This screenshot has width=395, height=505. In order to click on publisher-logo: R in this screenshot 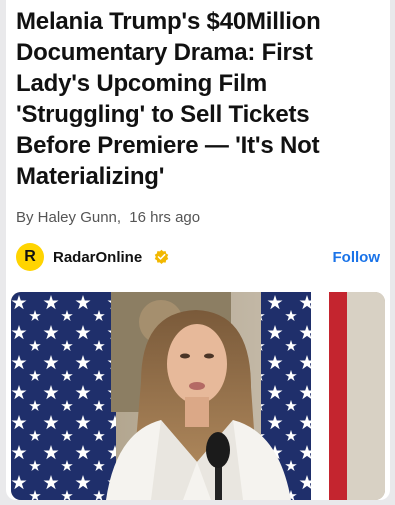, I will do `click(30, 257)`.